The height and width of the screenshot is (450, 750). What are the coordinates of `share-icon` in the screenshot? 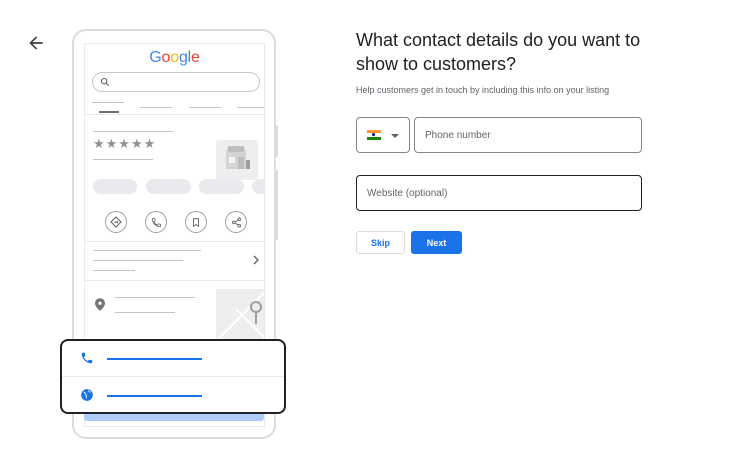 It's located at (236, 222).